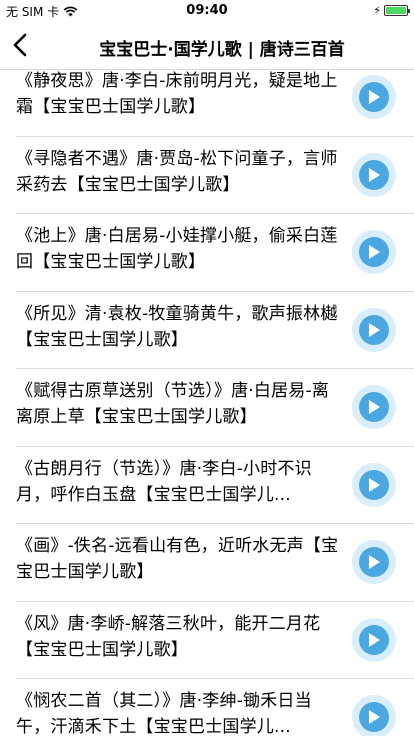  Describe the element at coordinates (177, 249) in the screenshot. I see `song-title: 《池上》唐·白居易-小娃撑小艇，偷采白莲回【宝宝巴士国学儿歌】` at that location.